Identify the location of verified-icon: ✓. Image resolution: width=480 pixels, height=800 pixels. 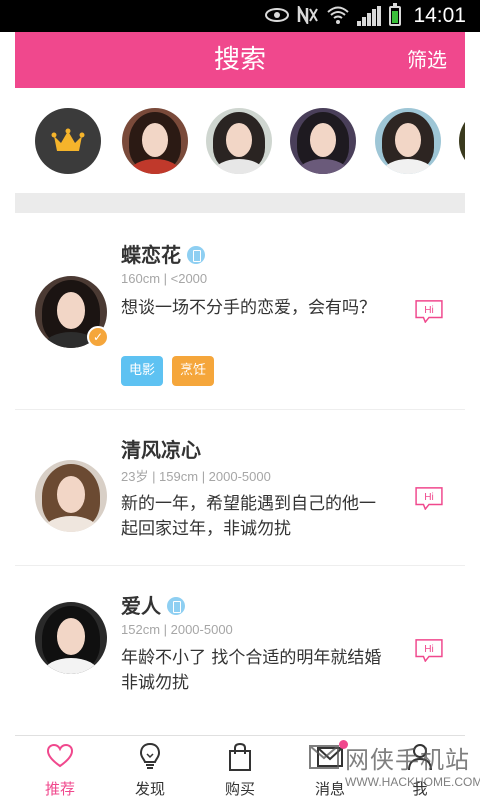
(98, 337).